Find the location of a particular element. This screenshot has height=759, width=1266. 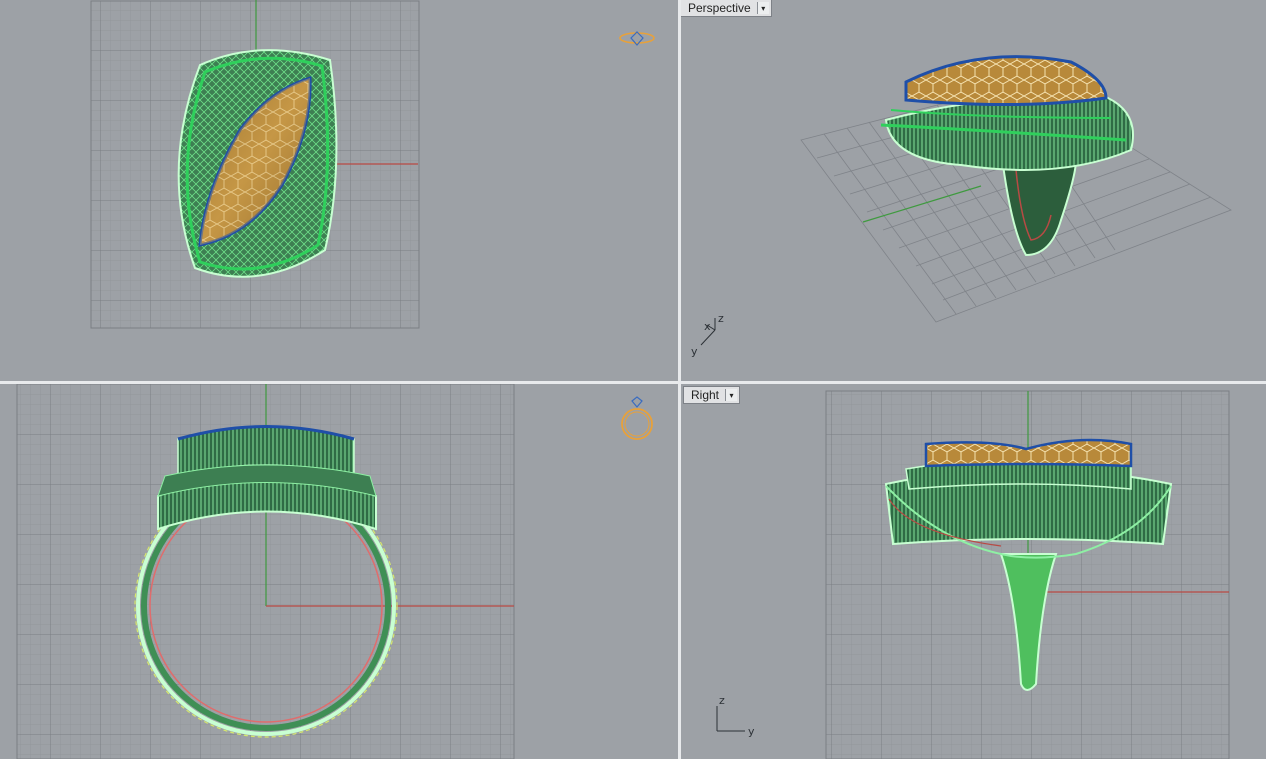

viewport-title: Perspective is located at coordinates (719, 8).